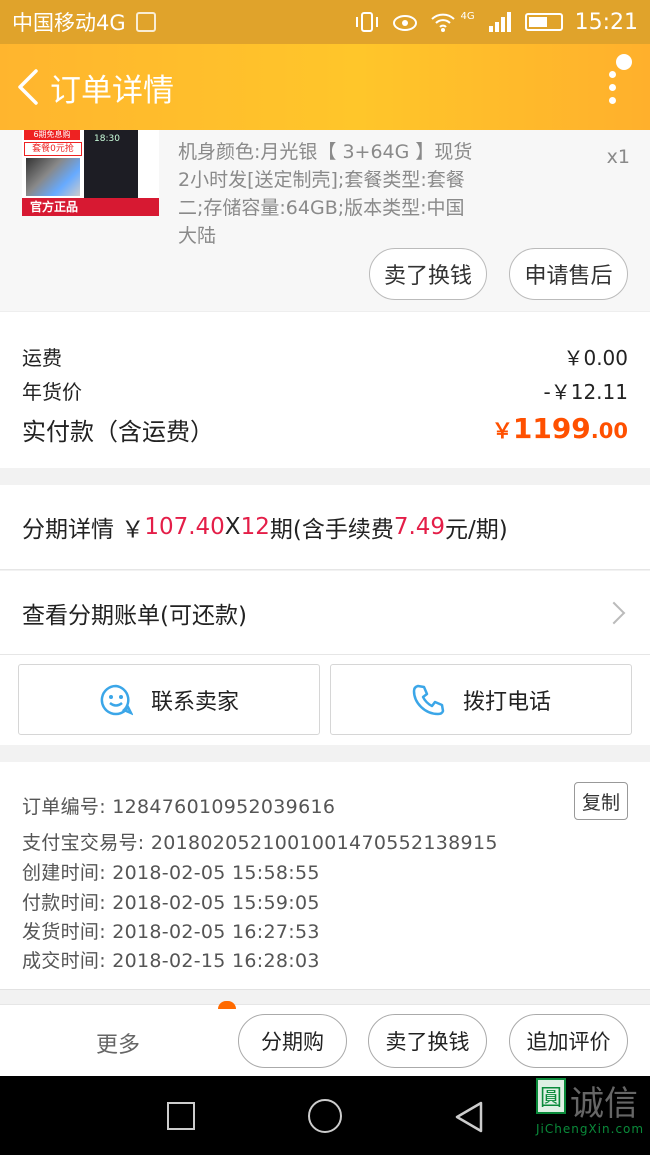 This screenshot has width=650, height=1155. What do you see at coordinates (134, 615) in the screenshot?
I see `bill-label: 查看分期账单(可还款)` at bounding box center [134, 615].